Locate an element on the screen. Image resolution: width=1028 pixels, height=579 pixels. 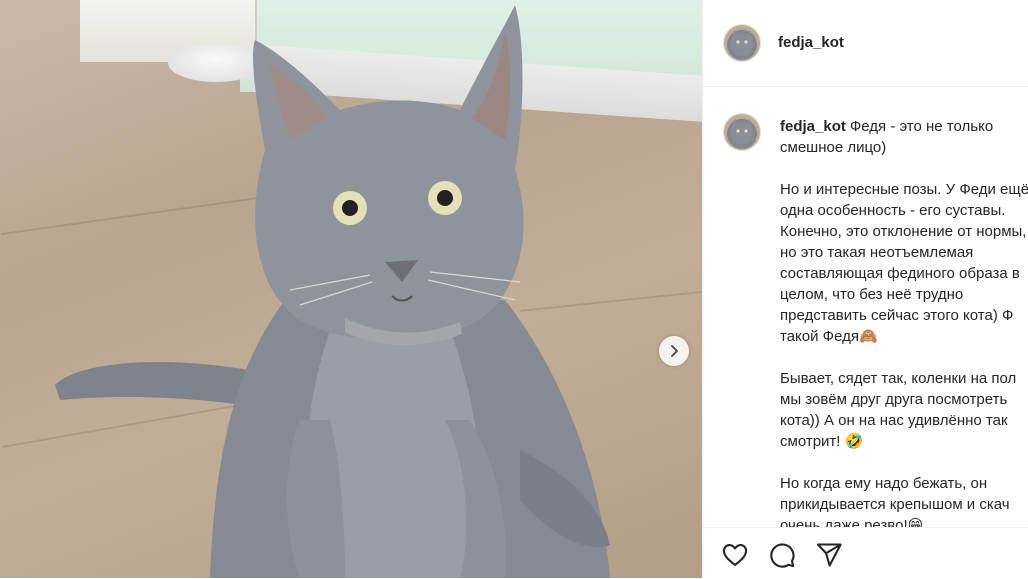
share-paper-plane-icon is located at coordinates (829, 555).